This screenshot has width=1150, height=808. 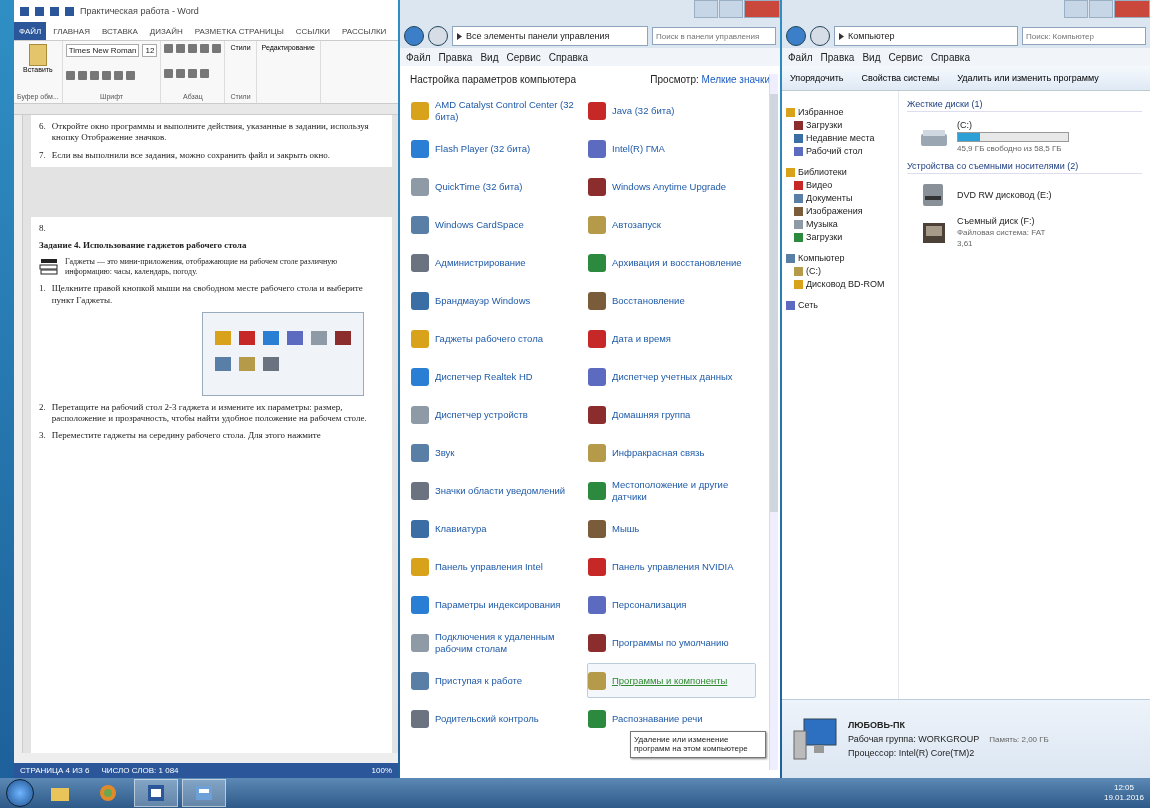 What do you see at coordinates (150, 50) in the screenshot?
I see `font-size-field: 12` at bounding box center [150, 50].